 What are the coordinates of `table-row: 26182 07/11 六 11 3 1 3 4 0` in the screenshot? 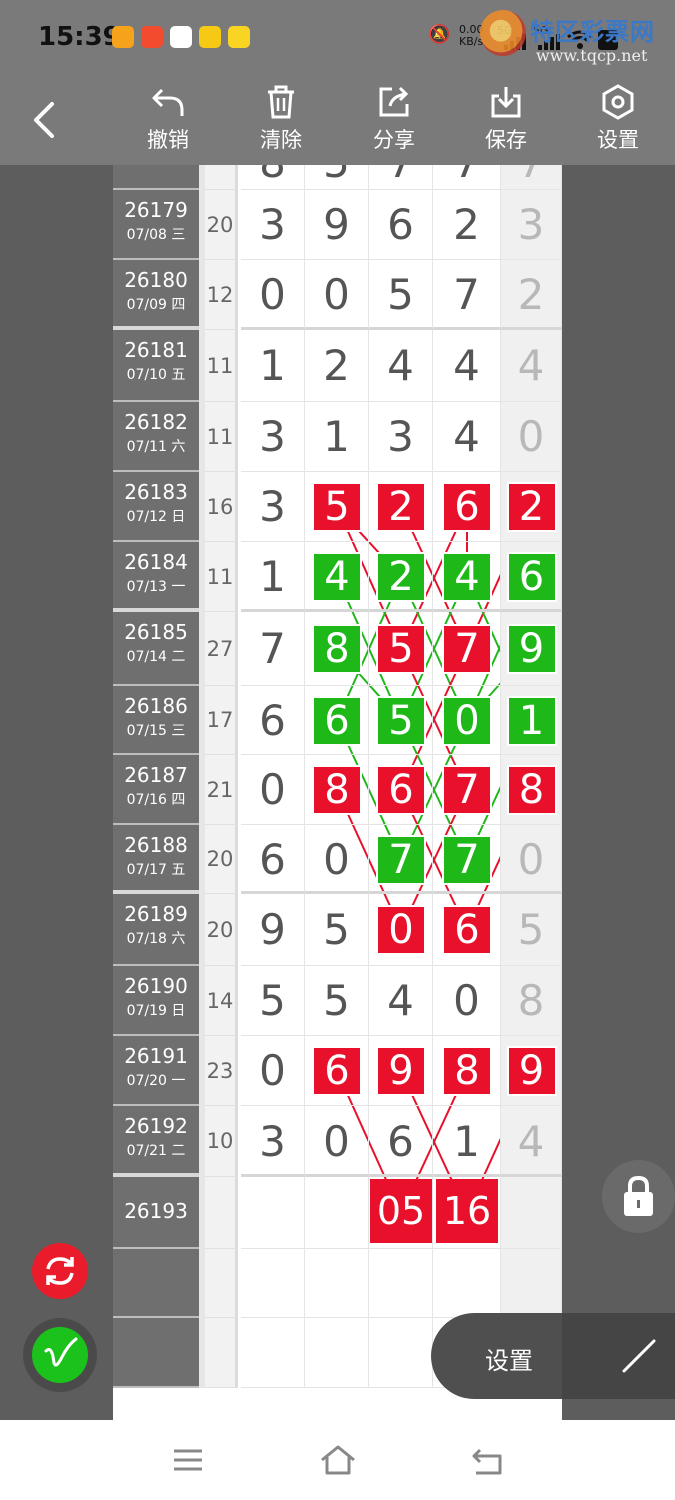 It's located at (337, 437).